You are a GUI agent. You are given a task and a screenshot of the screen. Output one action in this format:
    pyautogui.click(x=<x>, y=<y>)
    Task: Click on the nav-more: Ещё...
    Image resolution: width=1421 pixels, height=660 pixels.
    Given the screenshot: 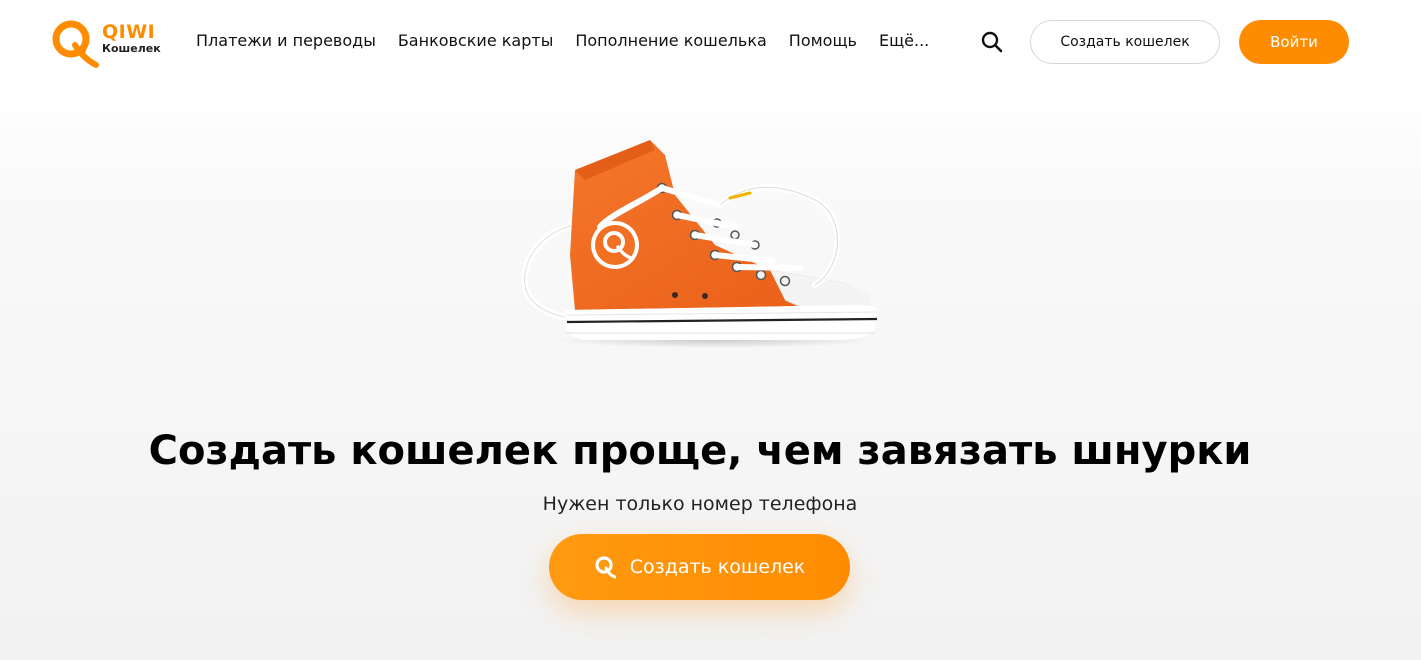 What is the action you would take?
    pyautogui.click(x=904, y=41)
    